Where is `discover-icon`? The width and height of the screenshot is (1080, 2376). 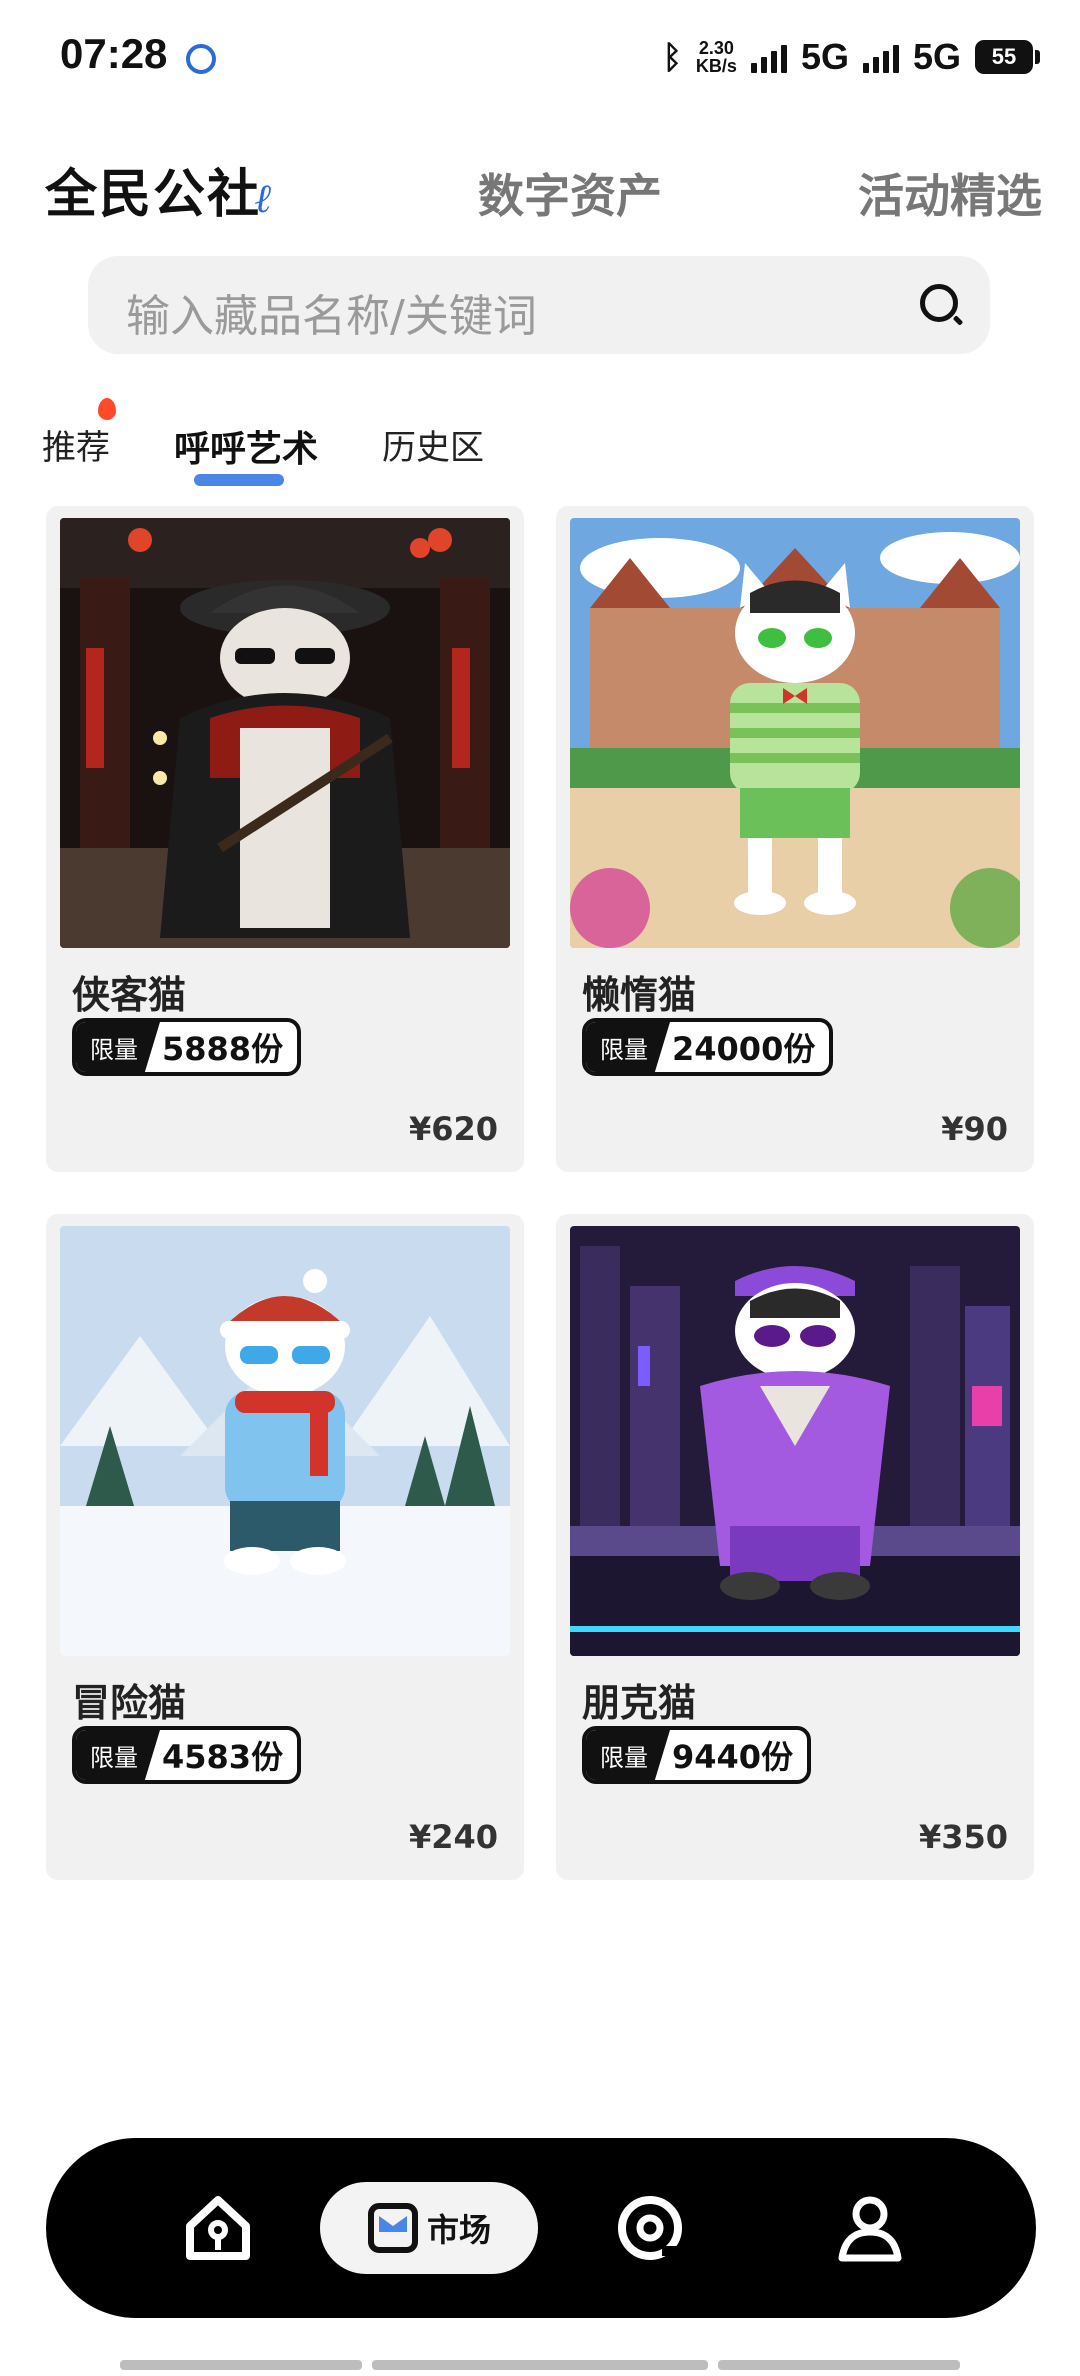
discover-icon is located at coordinates (650, 2228).